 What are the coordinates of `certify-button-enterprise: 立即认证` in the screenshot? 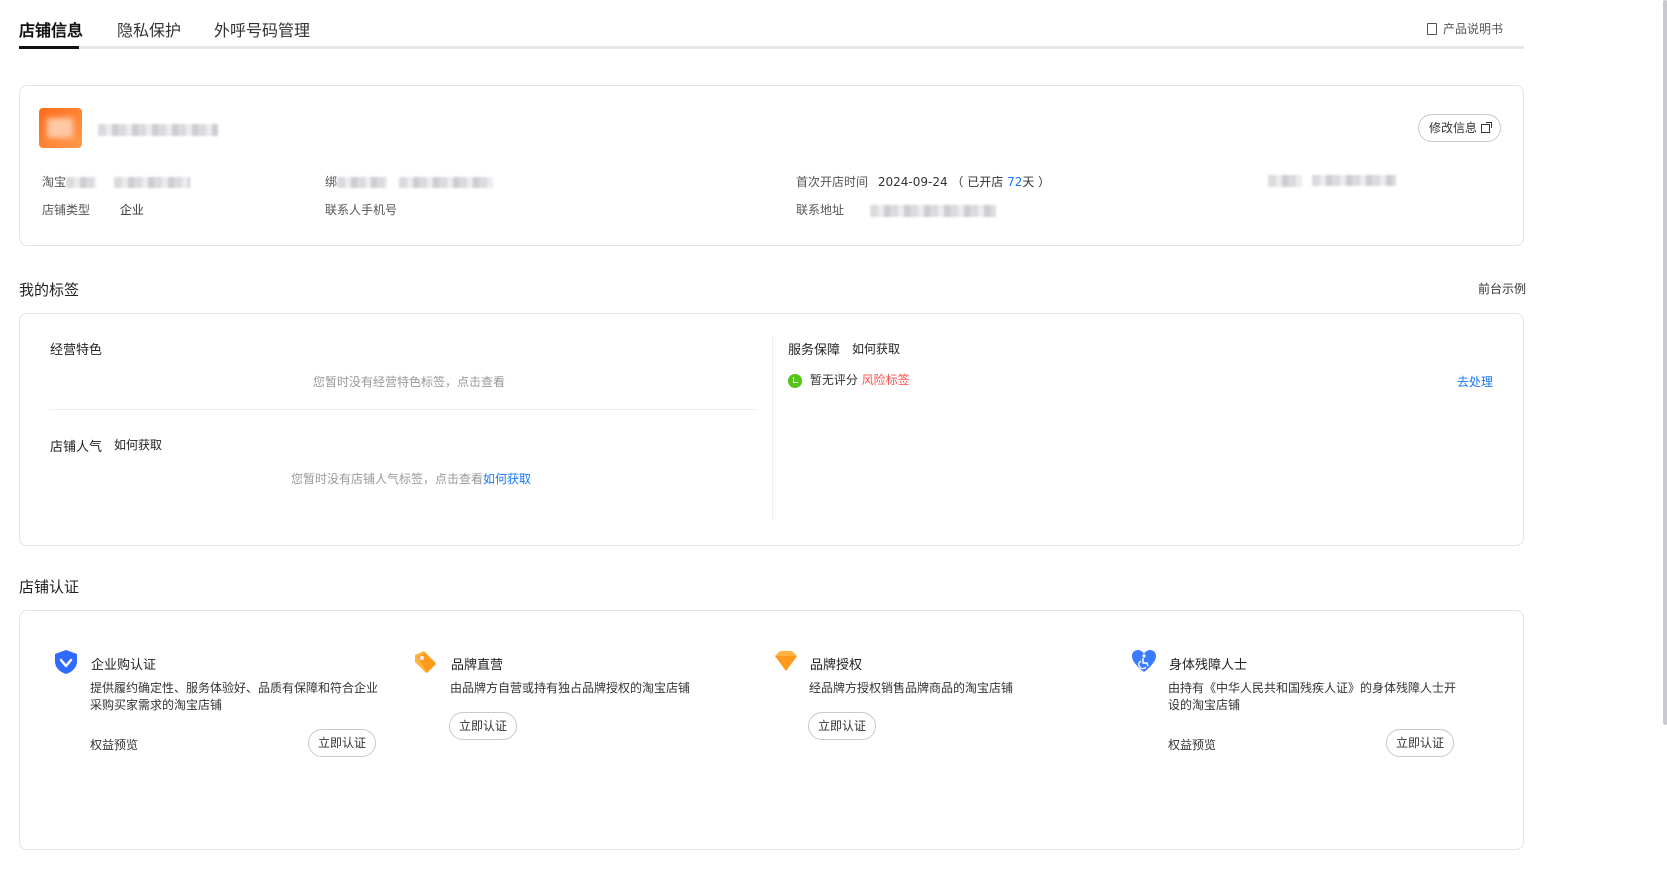 It's located at (342, 743).